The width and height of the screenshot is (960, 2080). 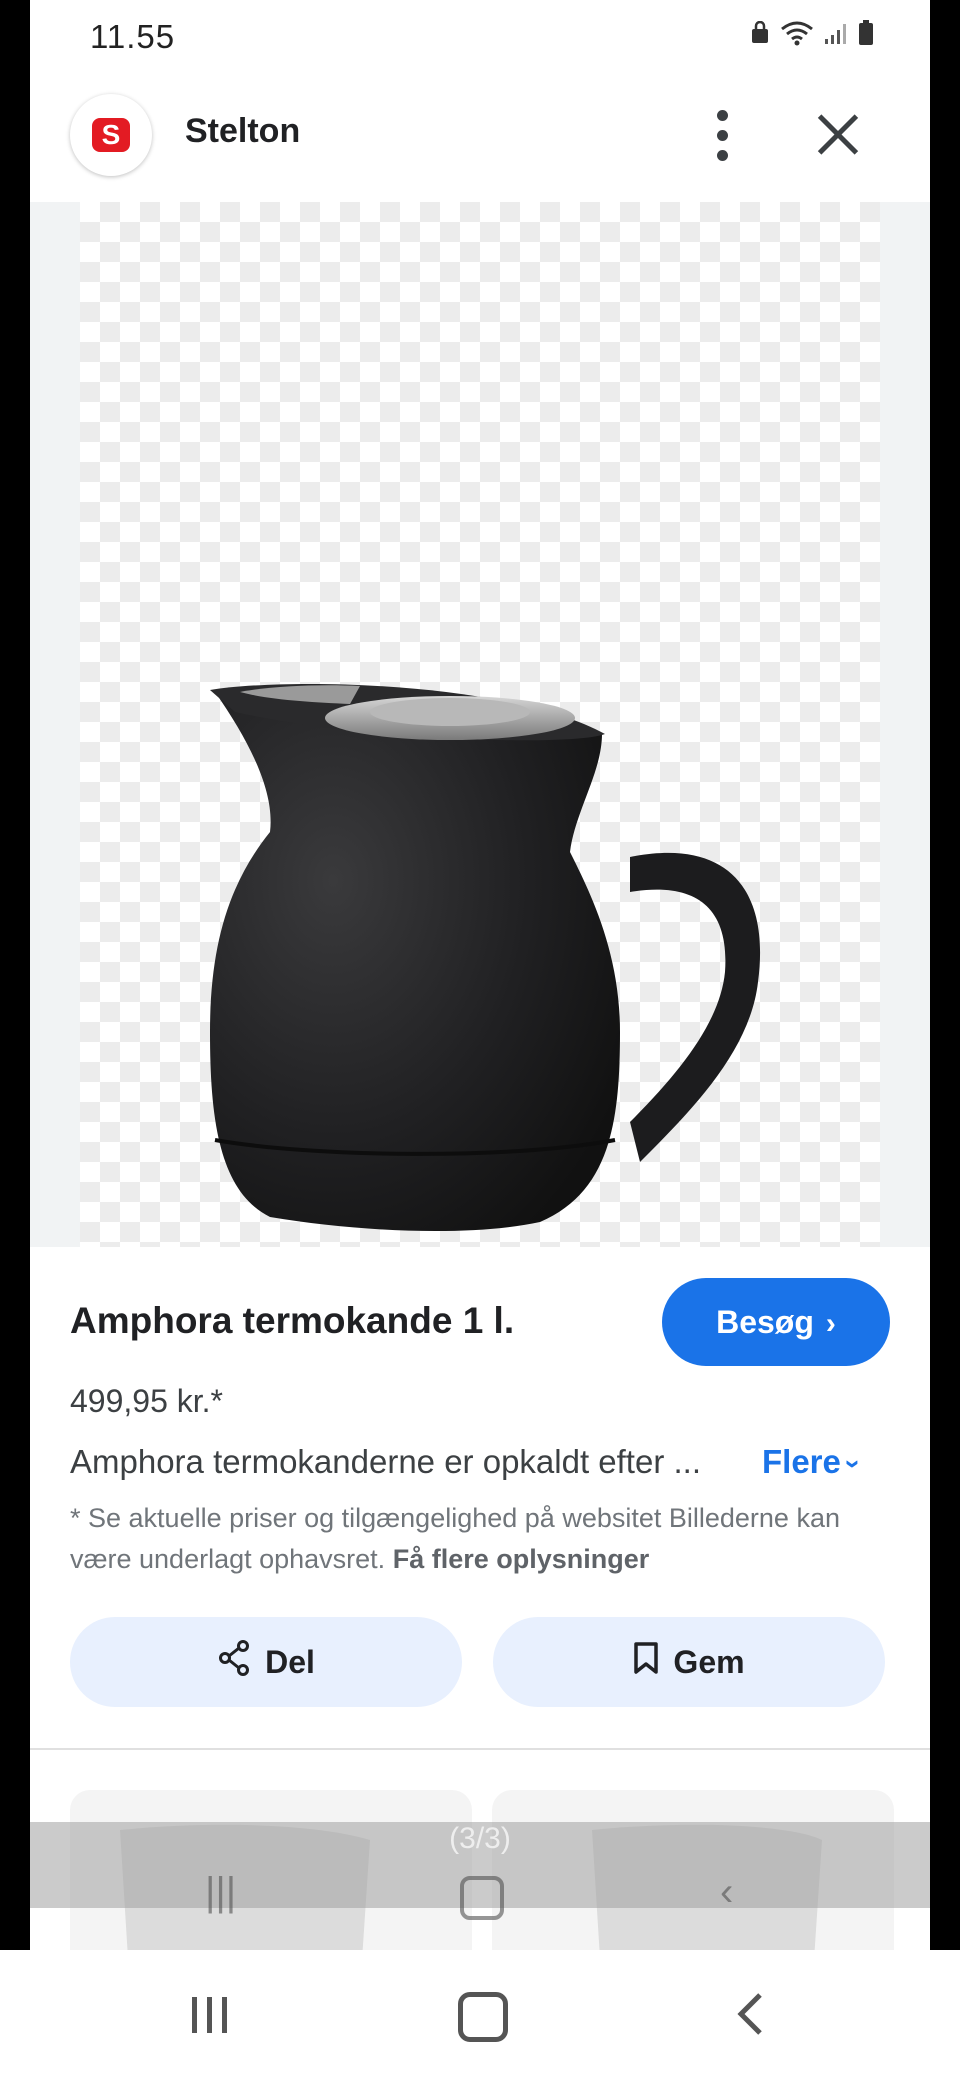 What do you see at coordinates (838, 134) in the screenshot?
I see `close-icon` at bounding box center [838, 134].